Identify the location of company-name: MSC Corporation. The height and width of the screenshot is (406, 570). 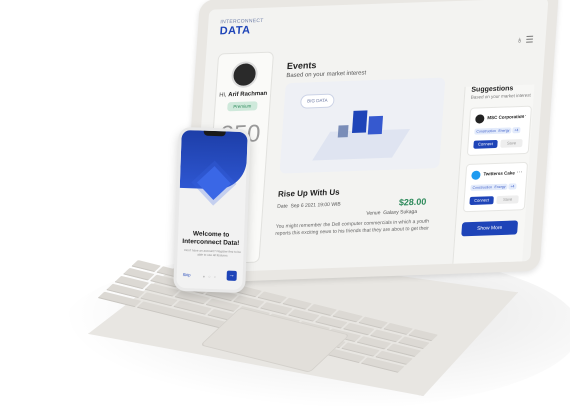
(505, 117).